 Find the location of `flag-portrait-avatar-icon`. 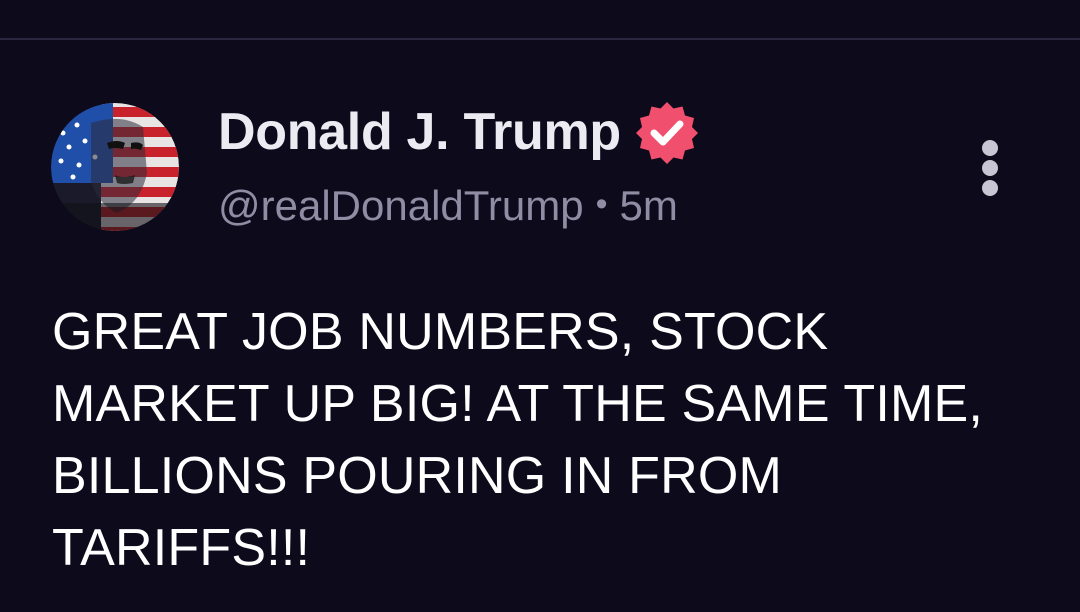

flag-portrait-avatar-icon is located at coordinates (115, 167).